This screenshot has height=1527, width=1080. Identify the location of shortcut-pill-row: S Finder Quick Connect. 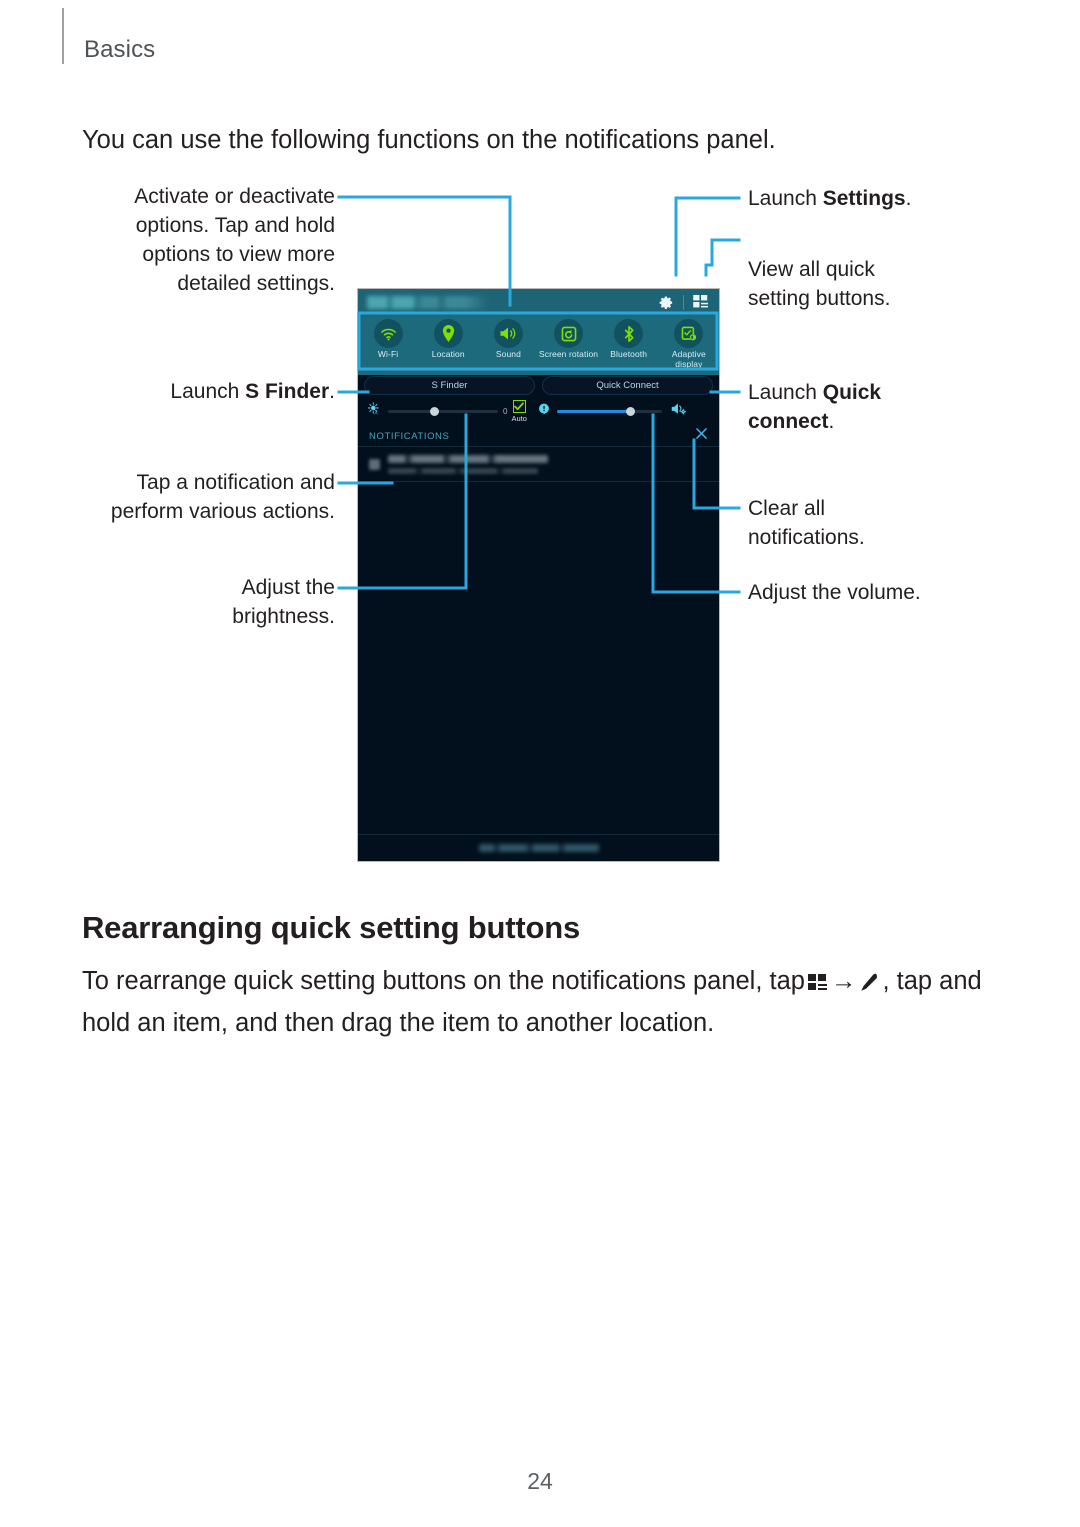
(538, 385).